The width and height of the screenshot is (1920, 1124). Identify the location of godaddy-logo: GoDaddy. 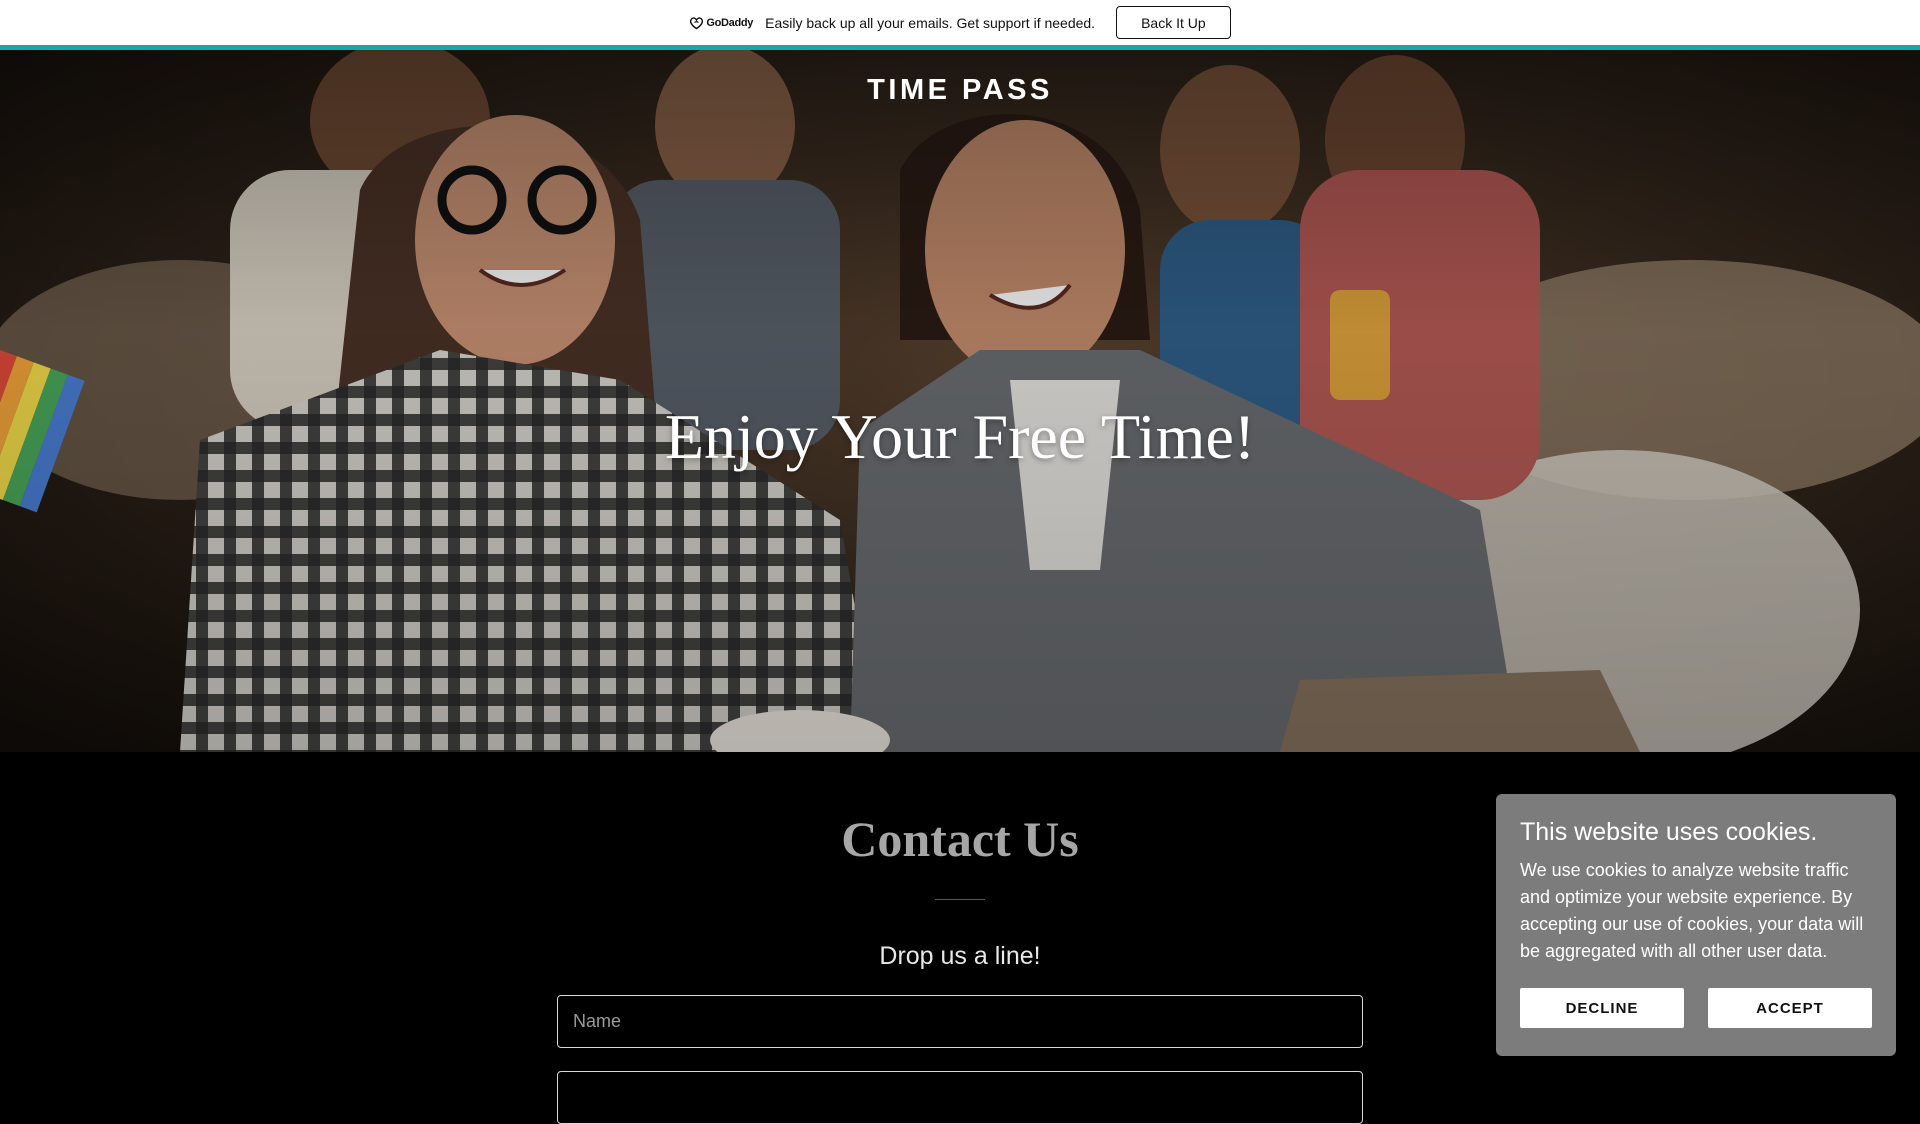
(721, 23).